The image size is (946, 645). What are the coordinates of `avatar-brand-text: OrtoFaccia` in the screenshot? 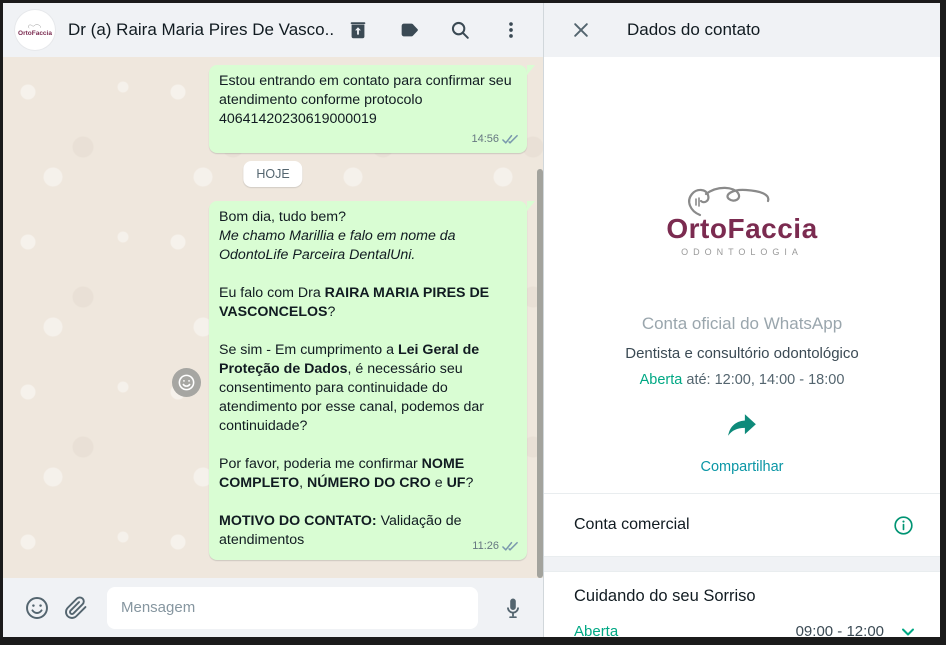 It's located at (35, 33).